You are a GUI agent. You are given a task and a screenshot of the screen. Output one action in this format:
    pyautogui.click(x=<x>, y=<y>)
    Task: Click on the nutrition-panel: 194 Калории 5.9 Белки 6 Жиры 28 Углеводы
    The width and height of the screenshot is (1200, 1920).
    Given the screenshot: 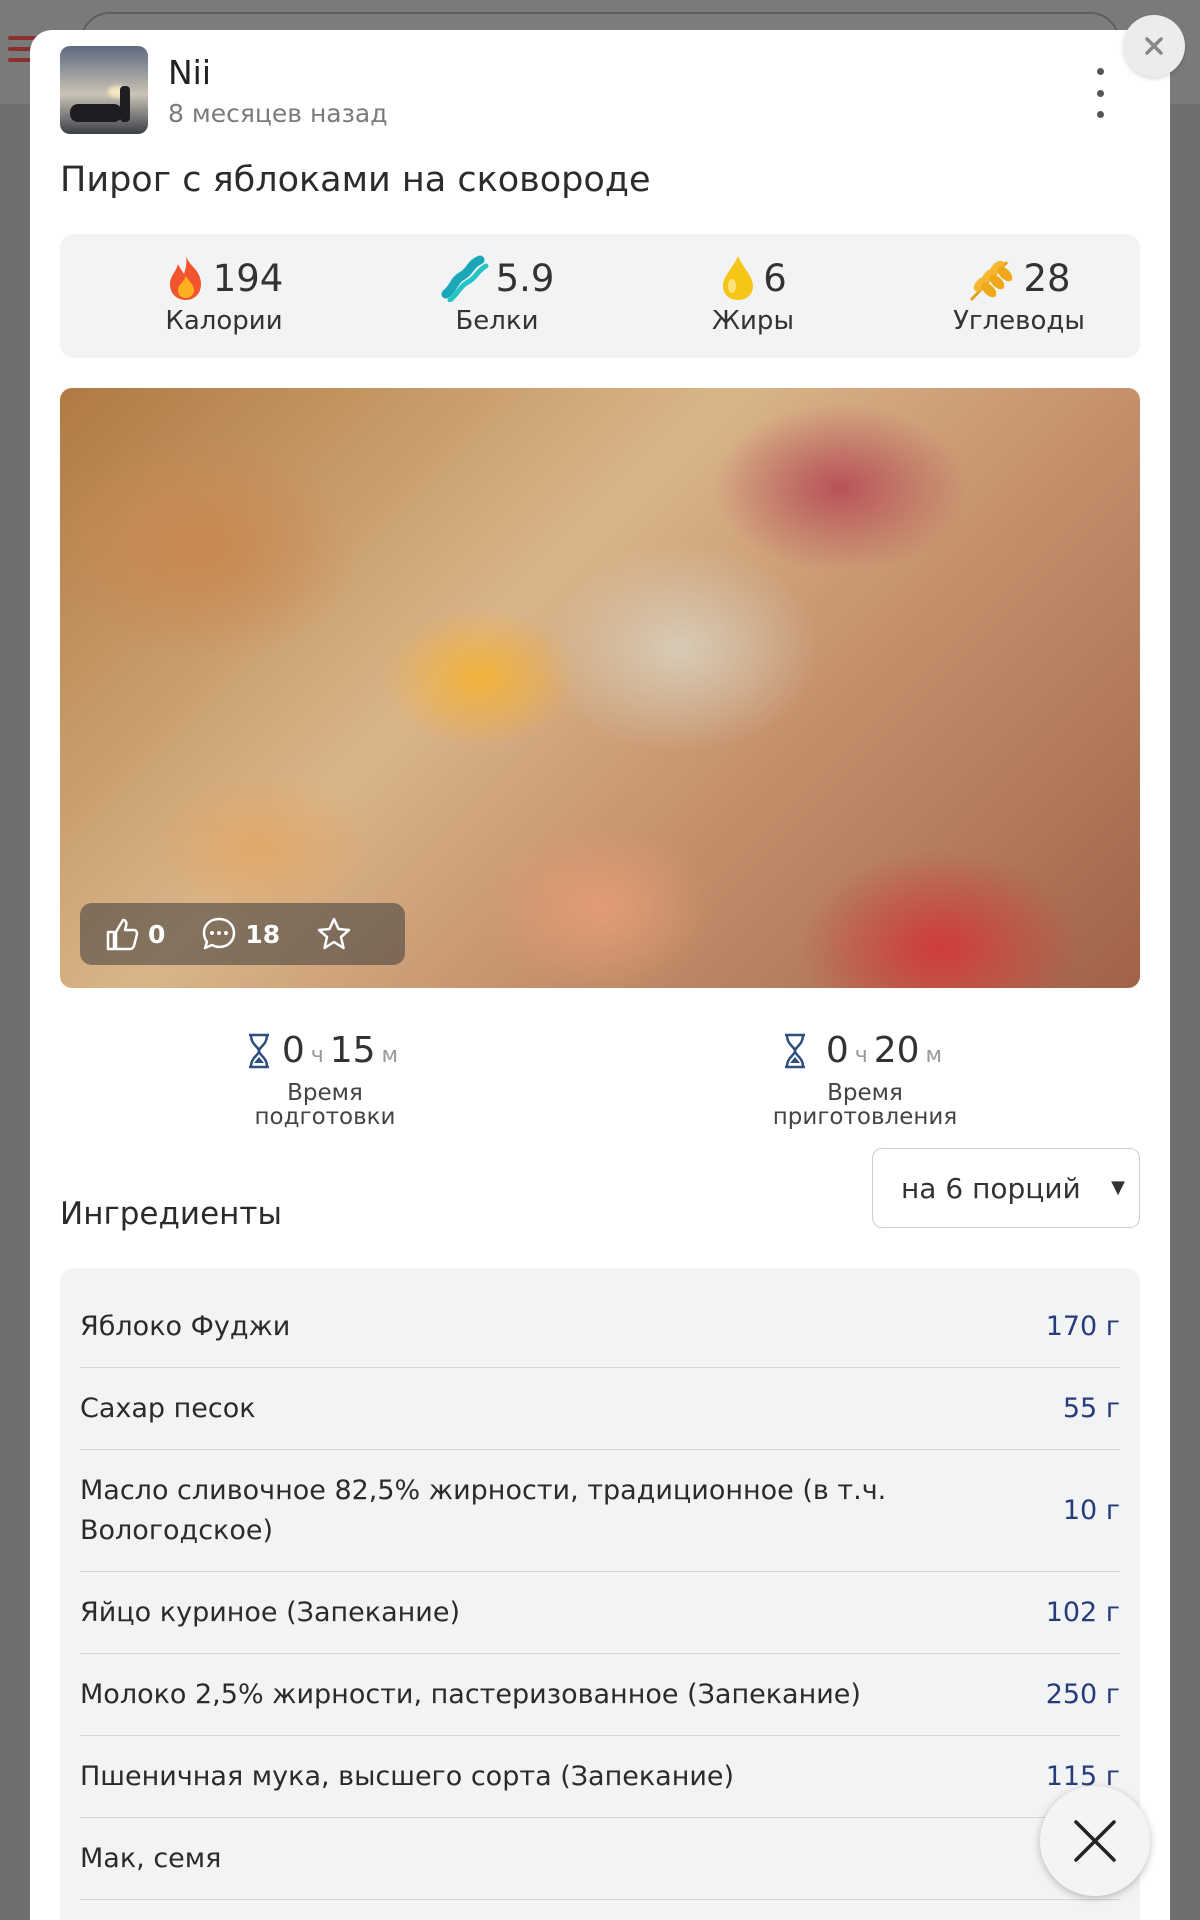 What is the action you would take?
    pyautogui.click(x=600, y=296)
    